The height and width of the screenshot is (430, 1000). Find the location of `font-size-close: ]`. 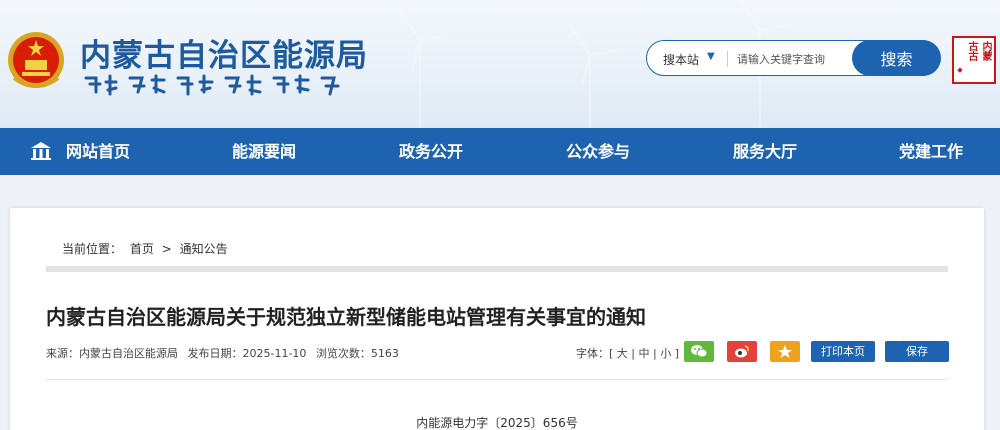

font-size-close: ] is located at coordinates (677, 353).